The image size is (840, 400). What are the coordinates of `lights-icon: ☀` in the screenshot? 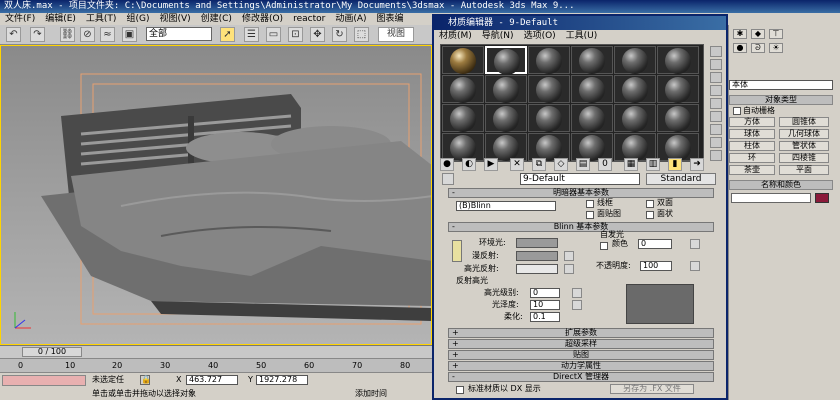 It's located at (776, 48).